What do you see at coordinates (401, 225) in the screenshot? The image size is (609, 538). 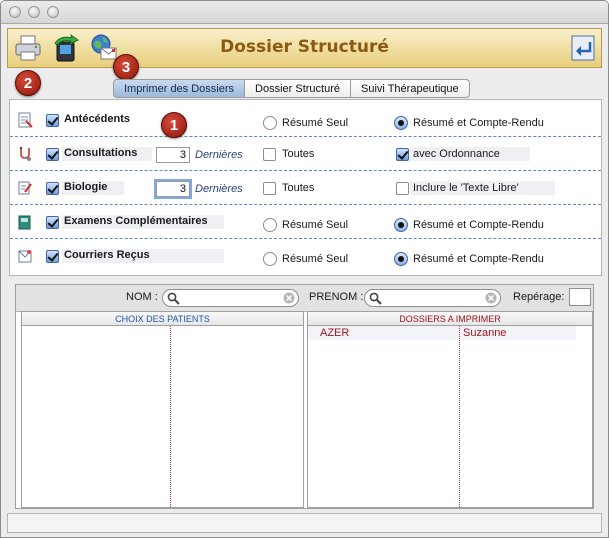 I see `examens-resume-cr-radio` at bounding box center [401, 225].